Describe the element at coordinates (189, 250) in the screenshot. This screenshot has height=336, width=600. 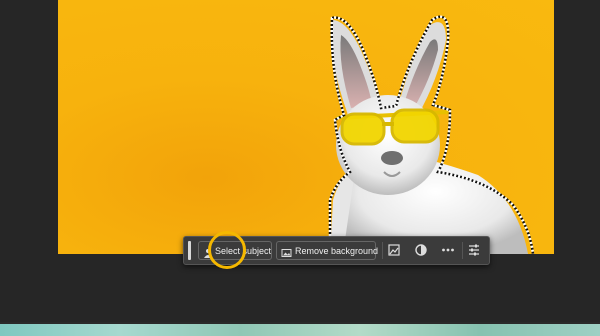
I see `taskbar-drag-handle` at that location.